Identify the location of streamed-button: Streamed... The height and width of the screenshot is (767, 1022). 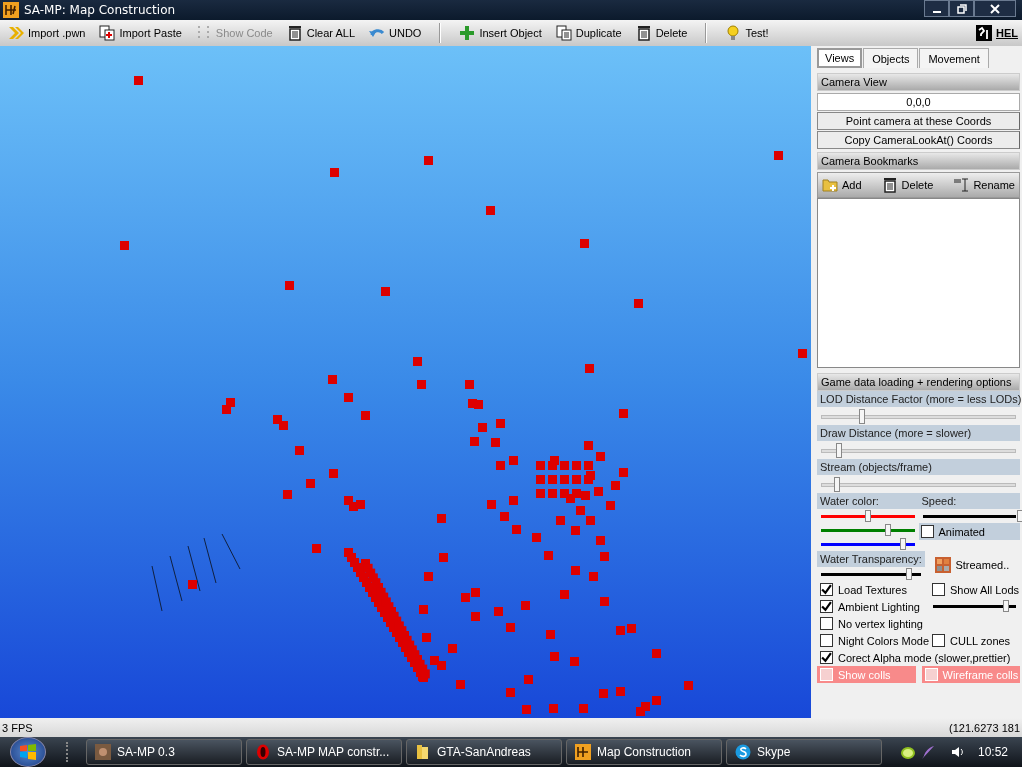
(972, 565).